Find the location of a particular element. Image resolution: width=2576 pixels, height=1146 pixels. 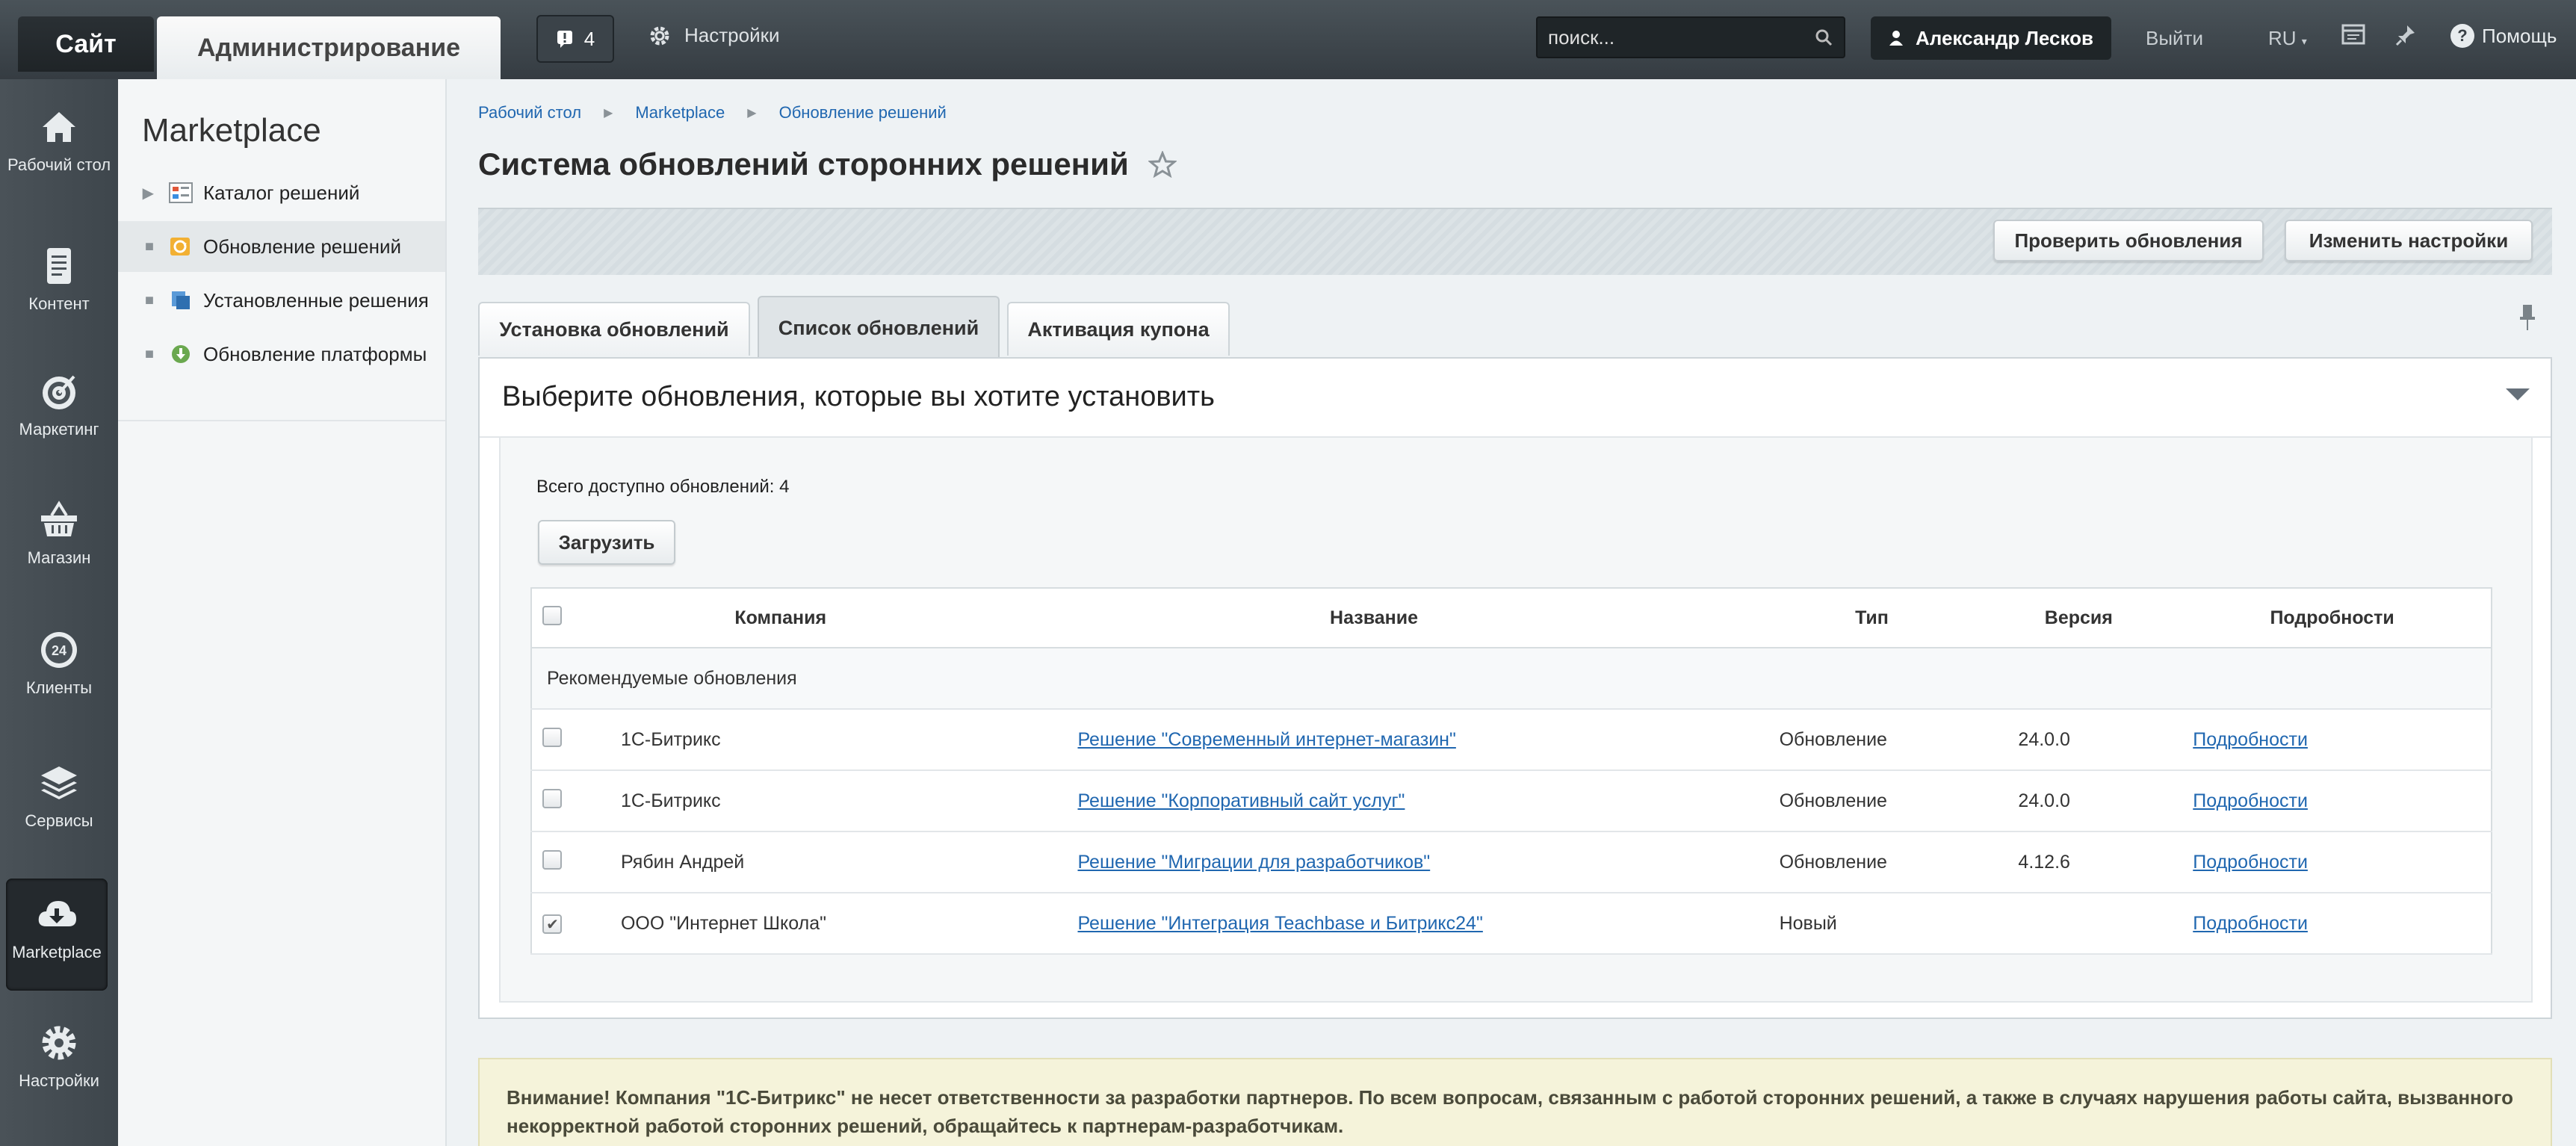

site-tab: Сайт is located at coordinates (86, 44).